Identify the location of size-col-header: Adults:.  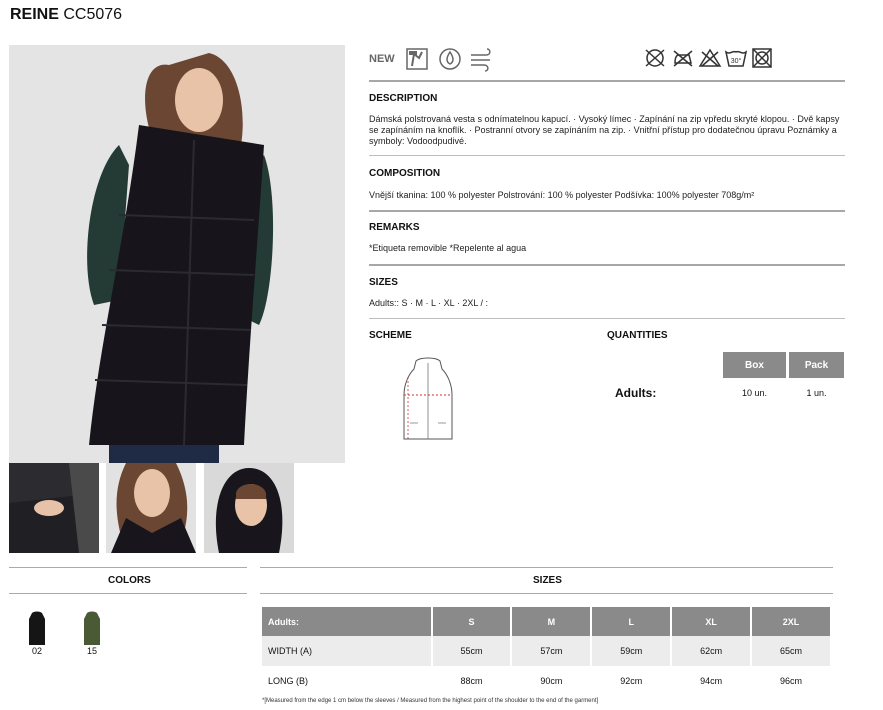
(347, 621).